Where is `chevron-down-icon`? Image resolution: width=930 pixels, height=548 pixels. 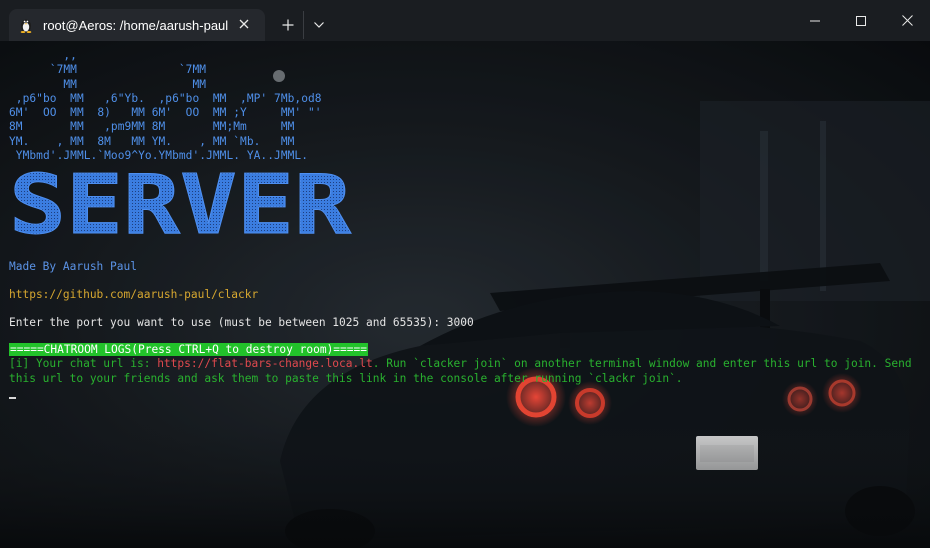
chevron-down-icon is located at coordinates (319, 25).